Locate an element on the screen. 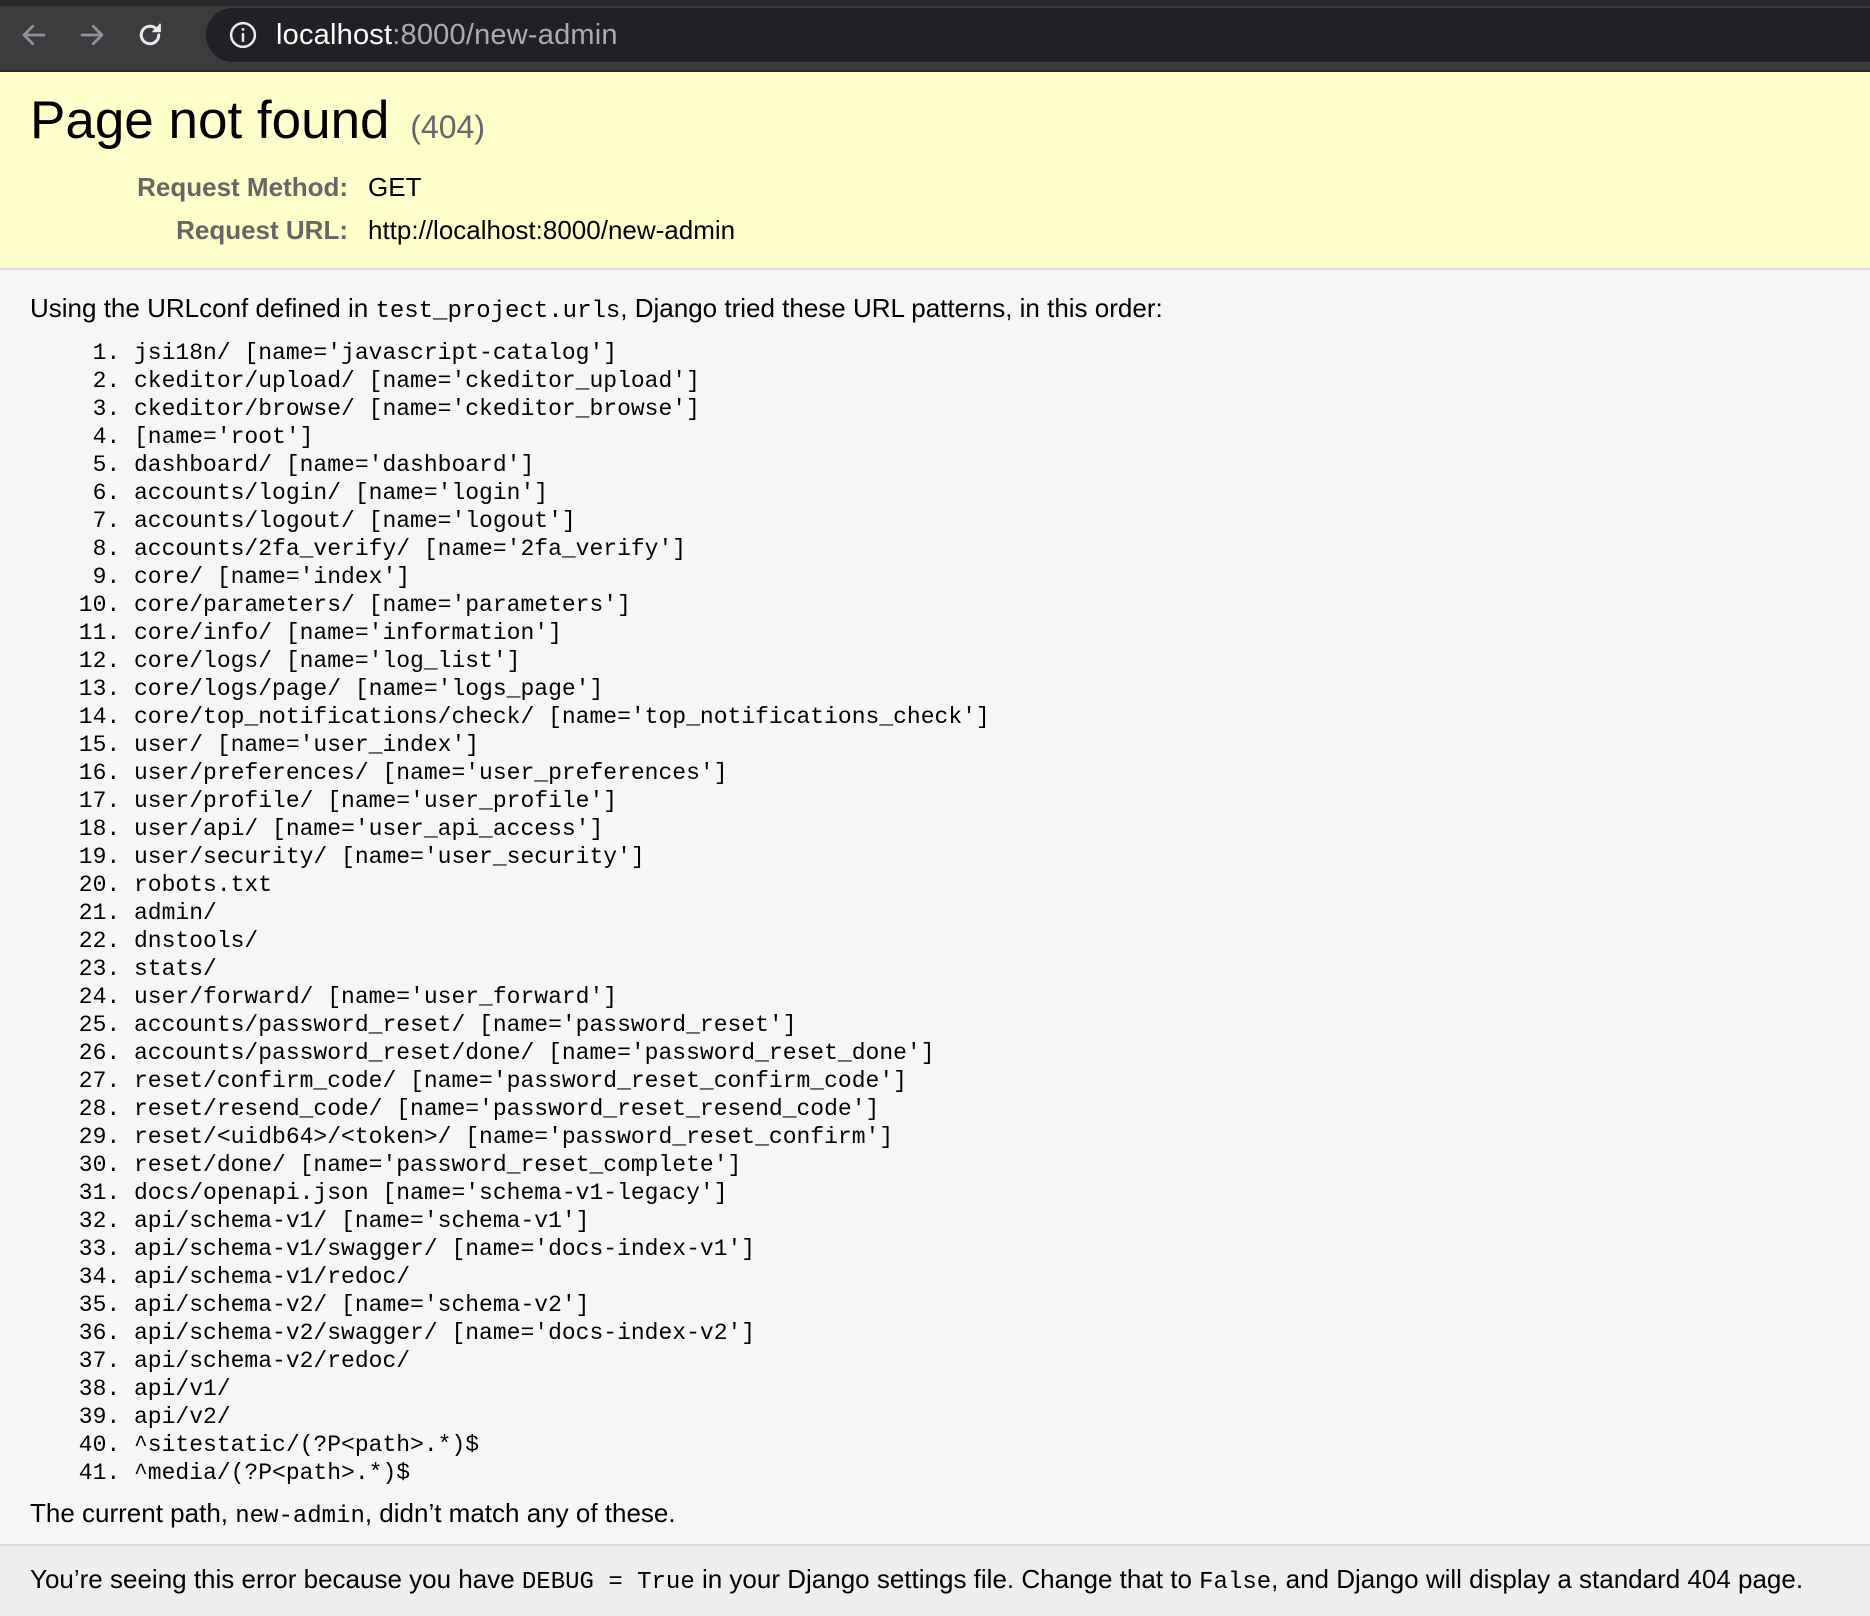  url-pattern-item: user/forward/ [name='user_forward'] is located at coordinates (987, 997).